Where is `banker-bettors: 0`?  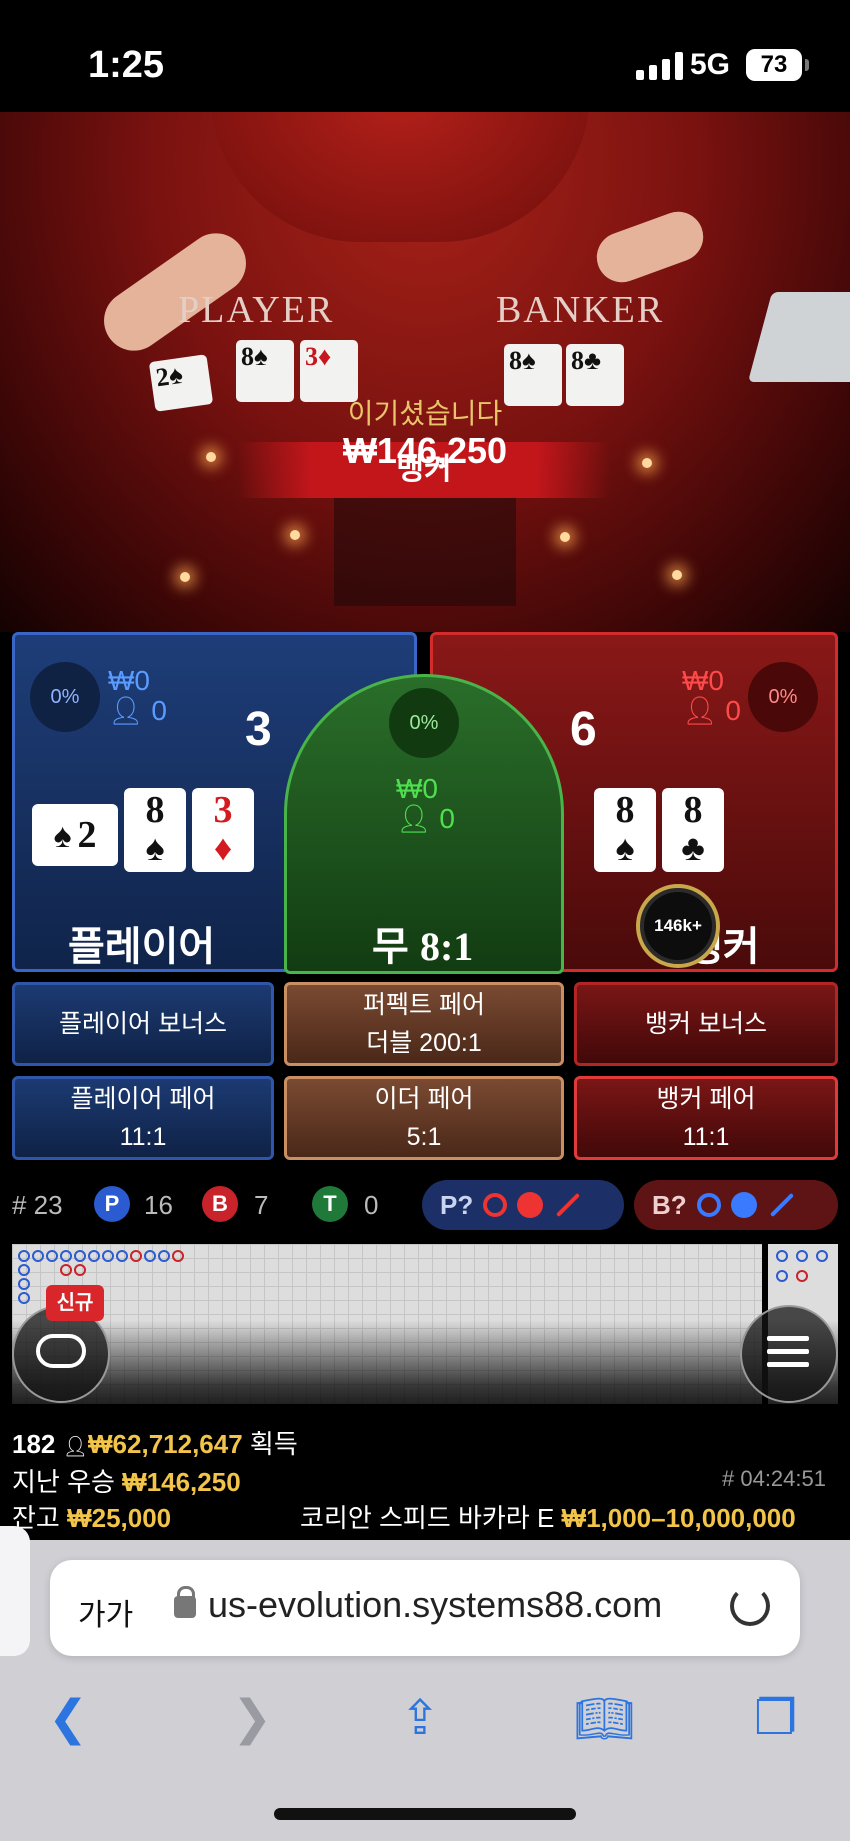
banker-bettors: 0 is located at coordinates (733, 710).